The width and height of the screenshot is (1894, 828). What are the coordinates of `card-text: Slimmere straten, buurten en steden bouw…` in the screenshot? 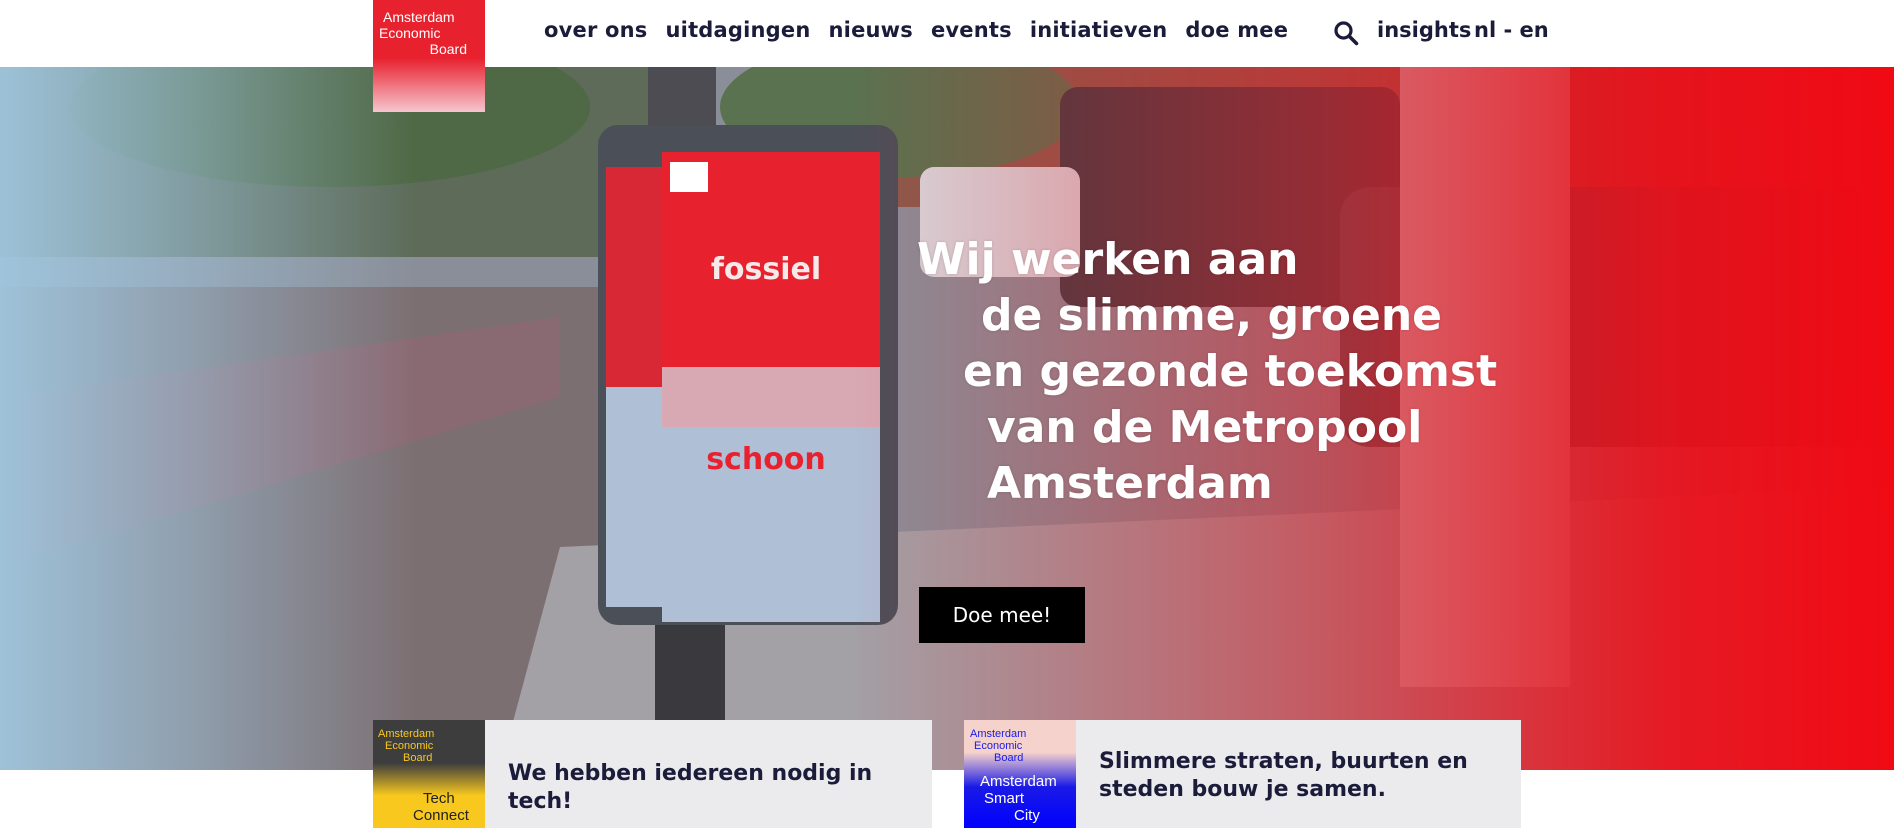 It's located at (1283, 775).